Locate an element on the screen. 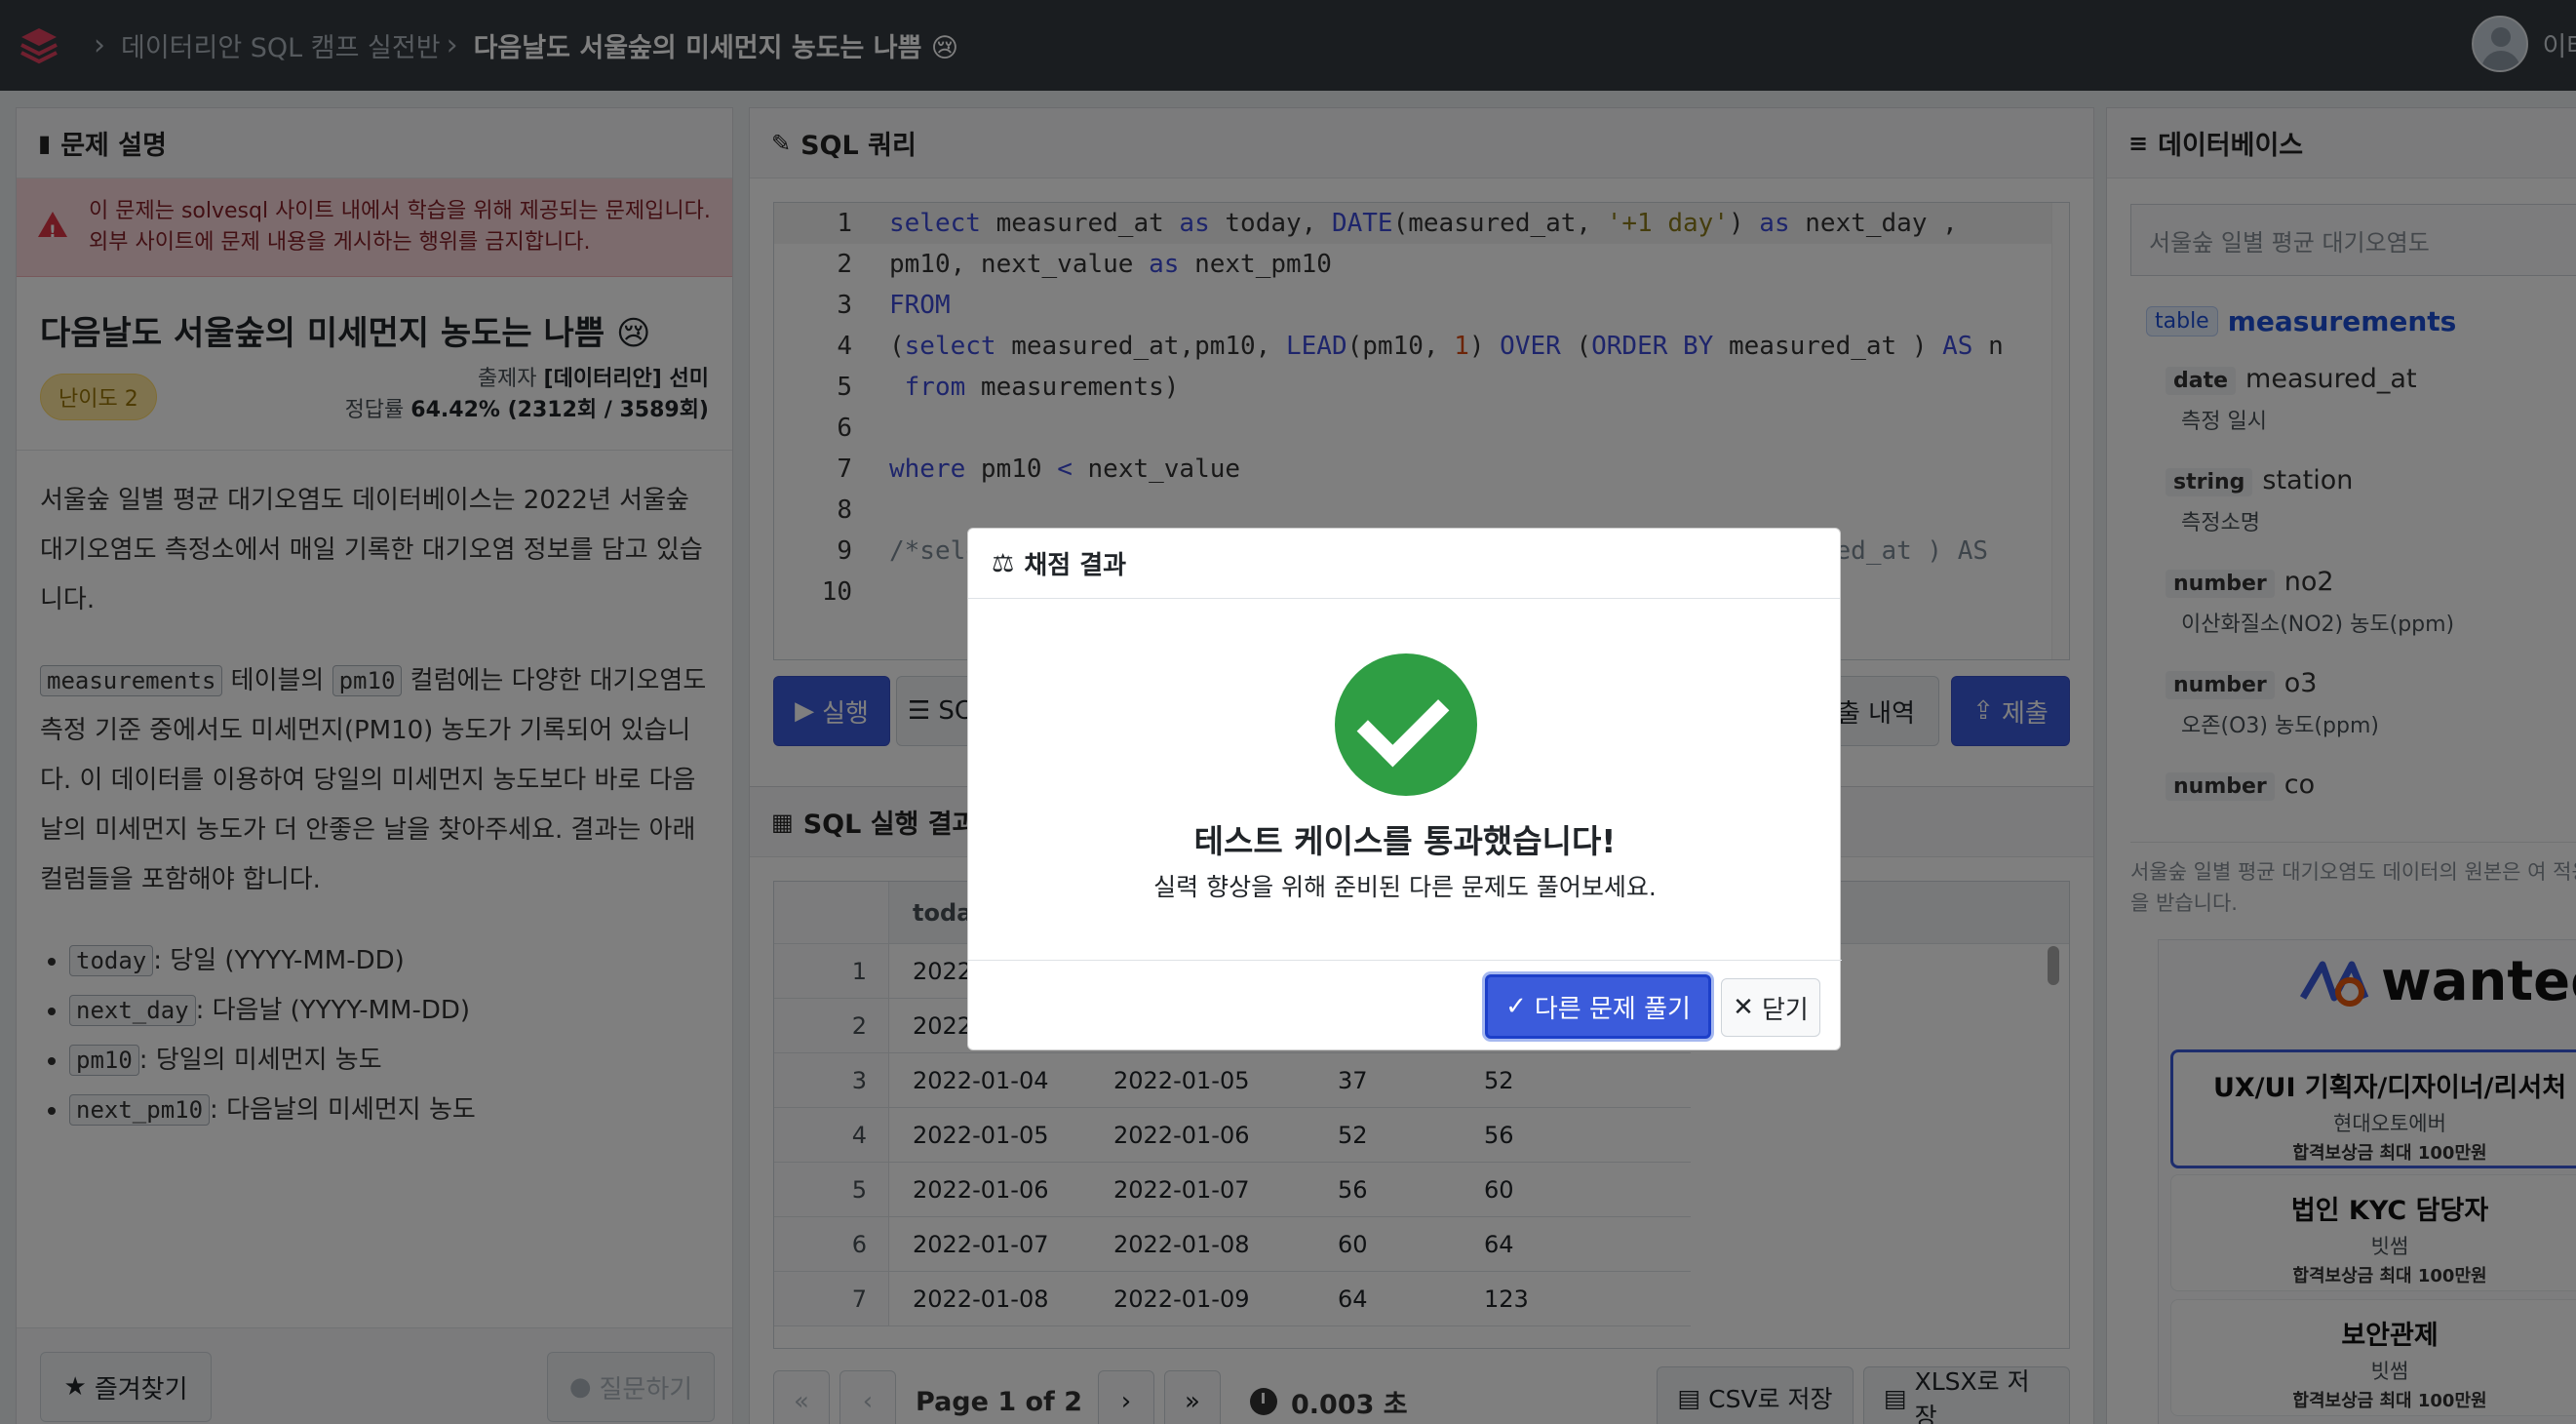 Image resolution: width=2576 pixels, height=1424 pixels. modal-subtitle: 실력 향상을 위해 준비된 다른 문제도 풀어보세요. is located at coordinates (1405, 887).